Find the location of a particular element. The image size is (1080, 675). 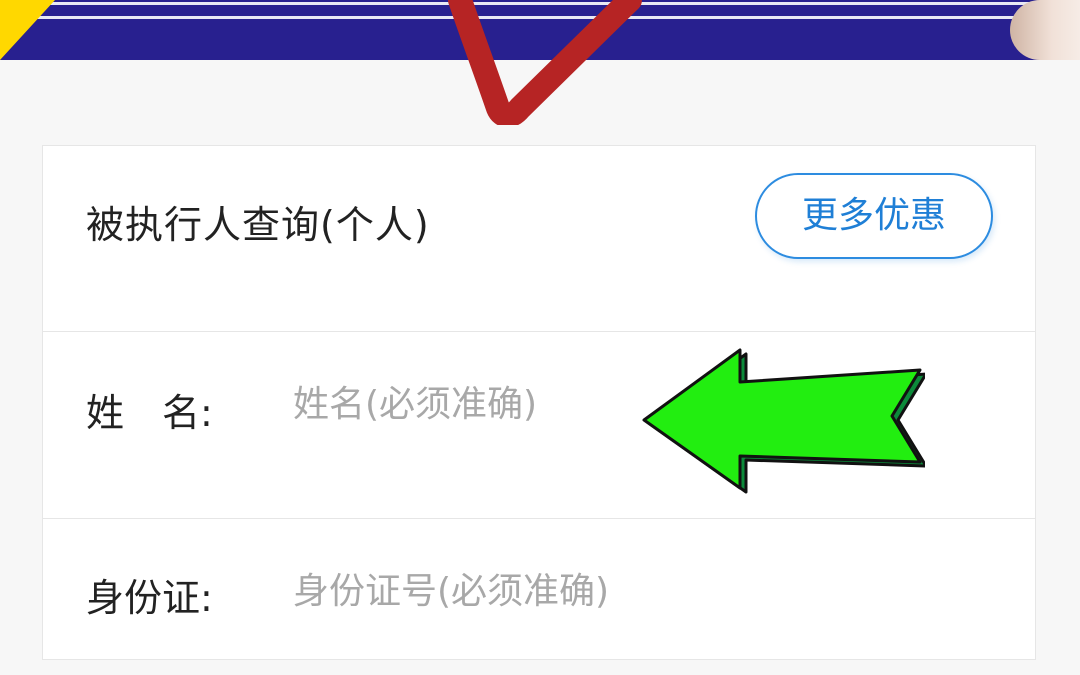

form-title: 被执行人查询(个人) is located at coordinates (258, 225).